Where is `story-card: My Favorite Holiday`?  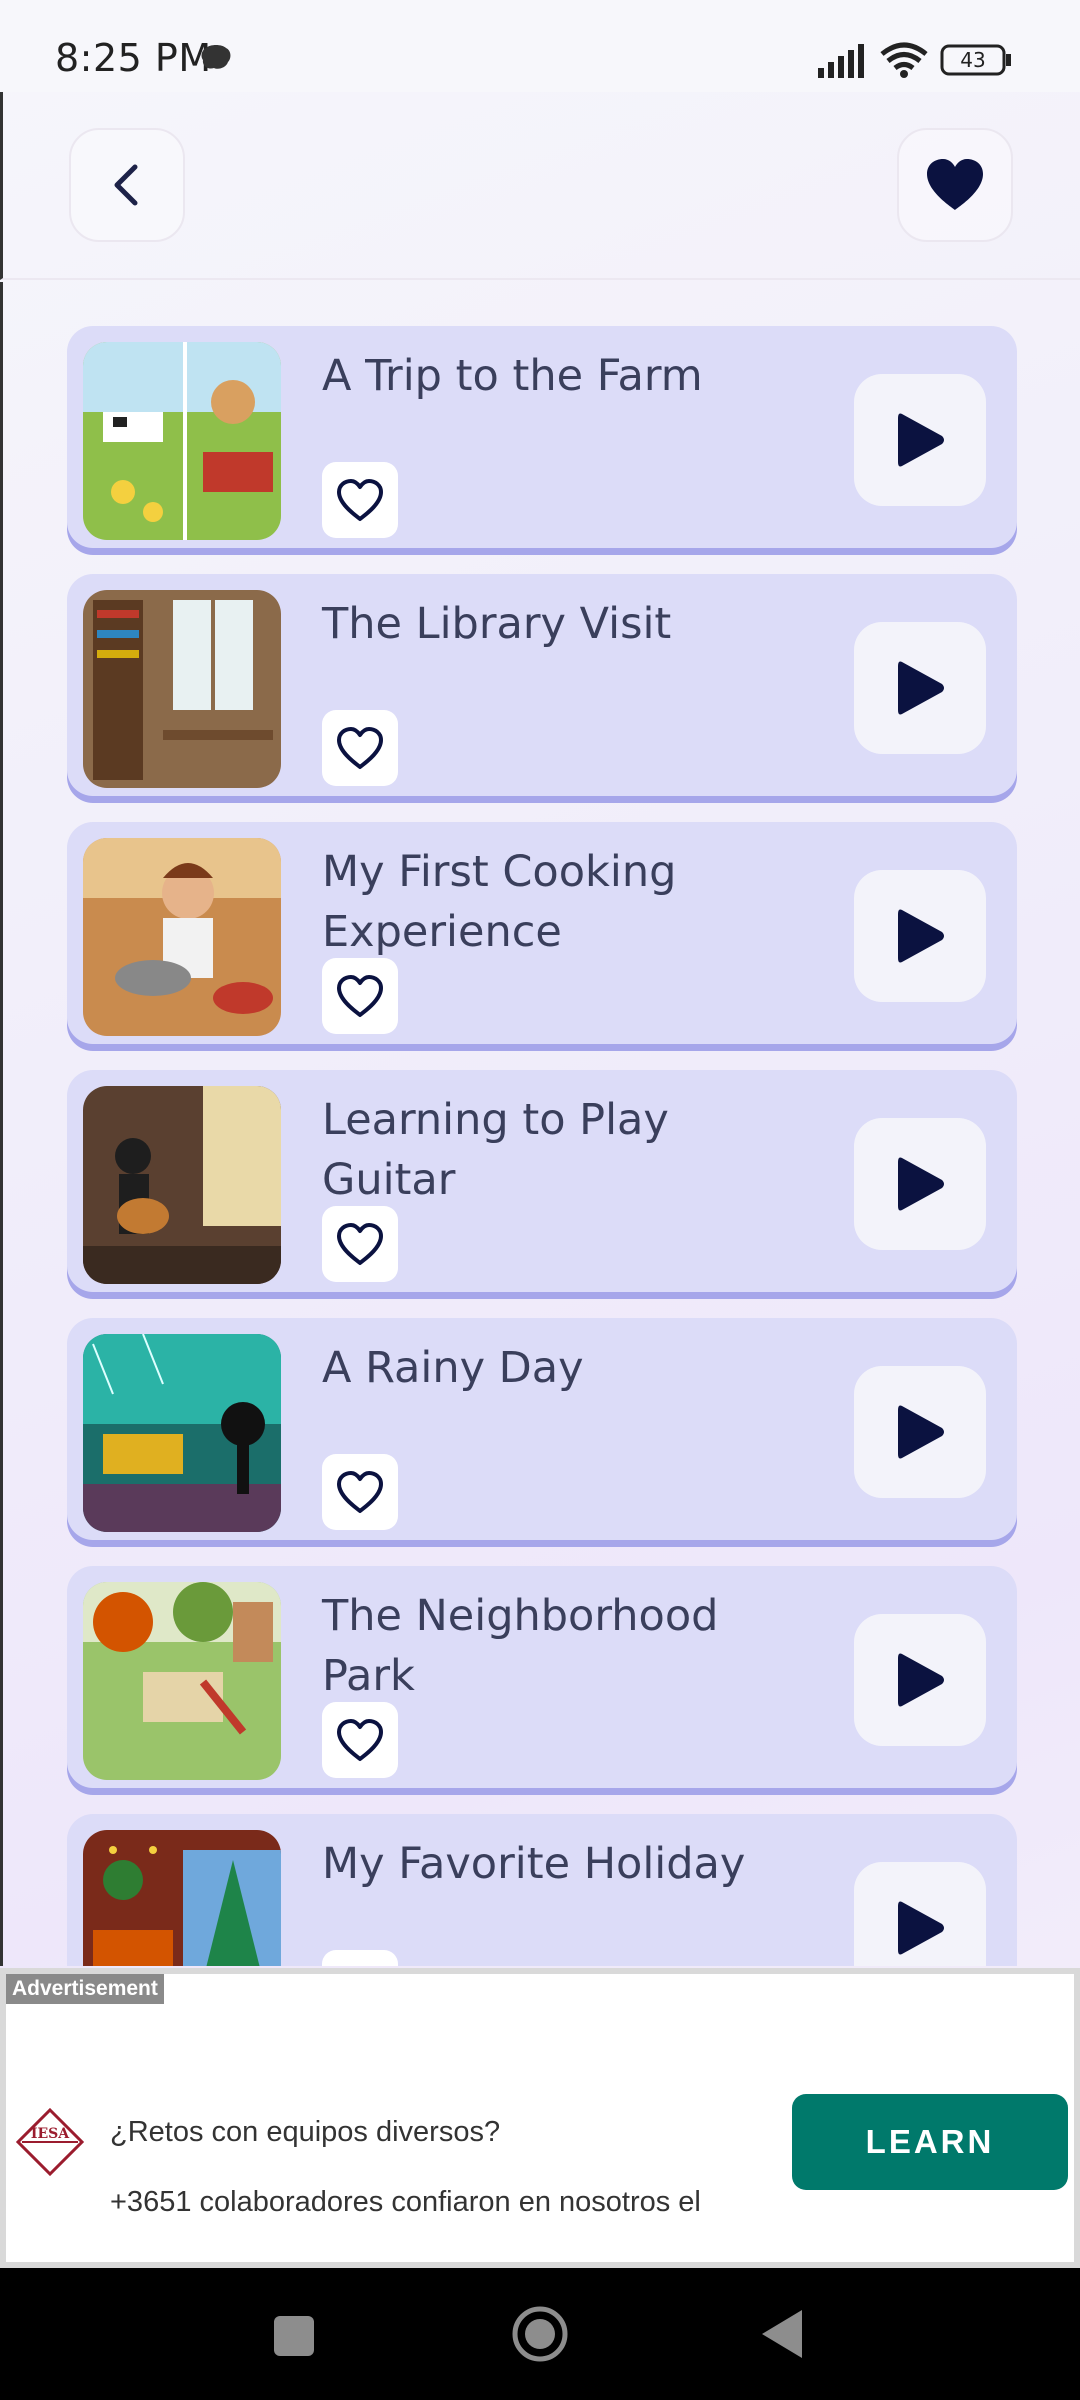 story-card: My Favorite Holiday is located at coordinates (542, 1890).